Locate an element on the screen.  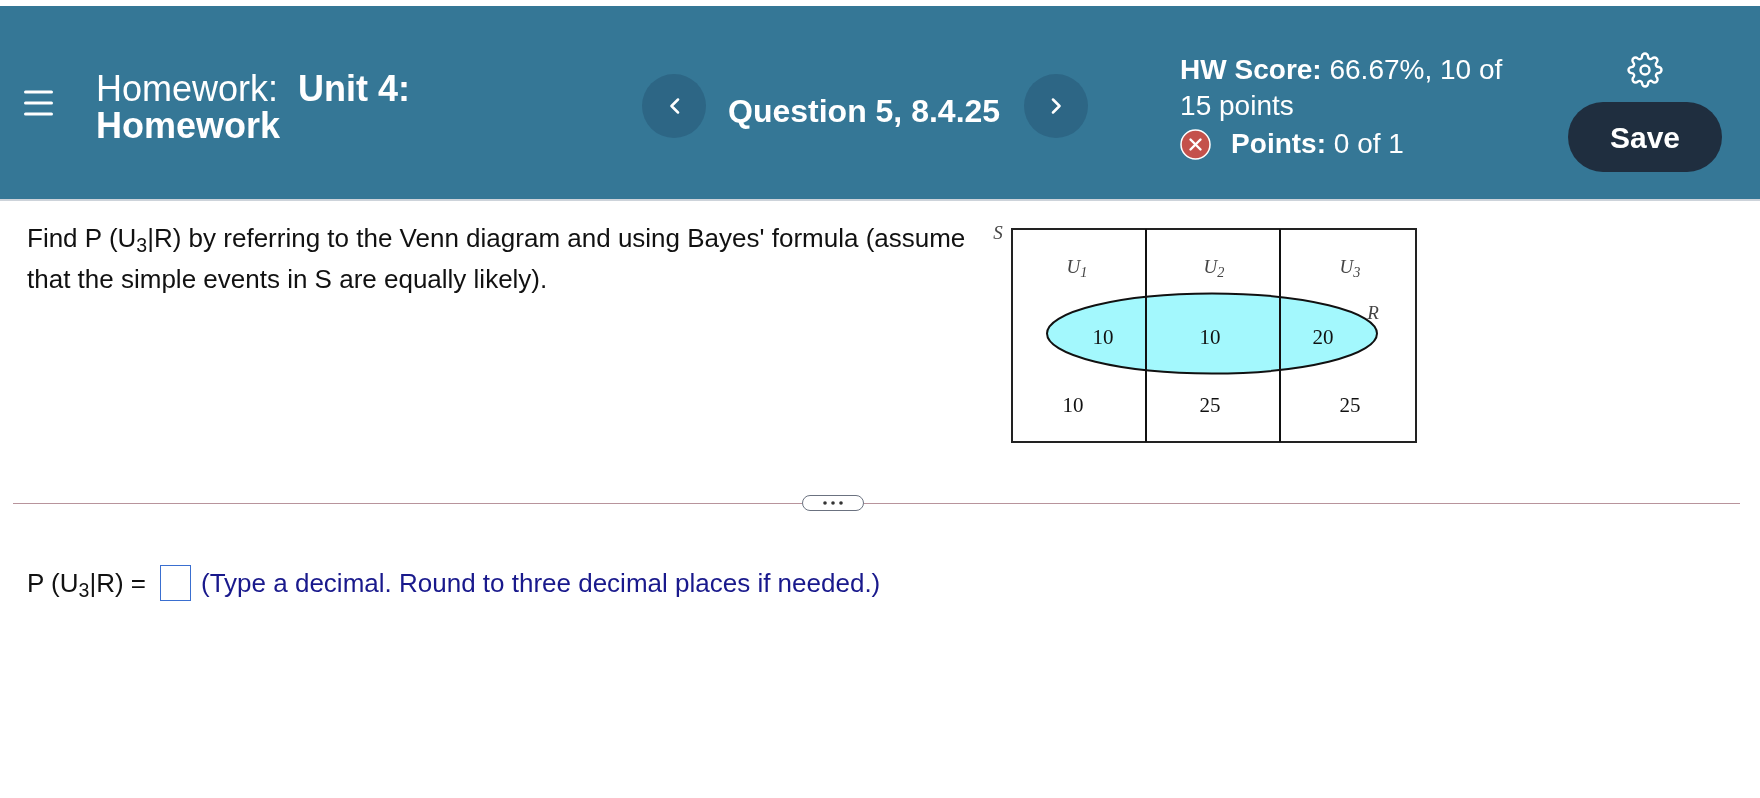
answer-prompt: P (U$_{3}$|R) = is located at coordinates (86, 584).